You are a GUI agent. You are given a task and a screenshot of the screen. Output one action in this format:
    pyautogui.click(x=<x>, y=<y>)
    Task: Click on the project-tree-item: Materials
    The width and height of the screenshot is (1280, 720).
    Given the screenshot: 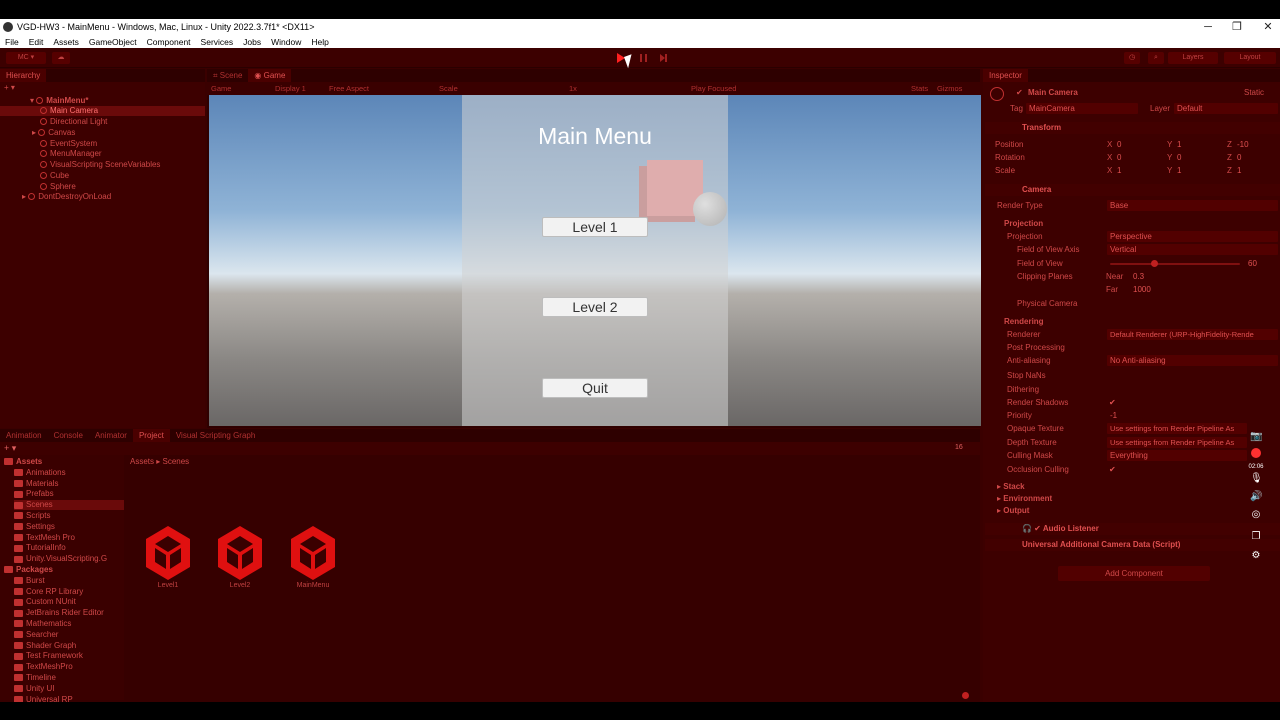 What is the action you would take?
    pyautogui.click(x=36, y=484)
    